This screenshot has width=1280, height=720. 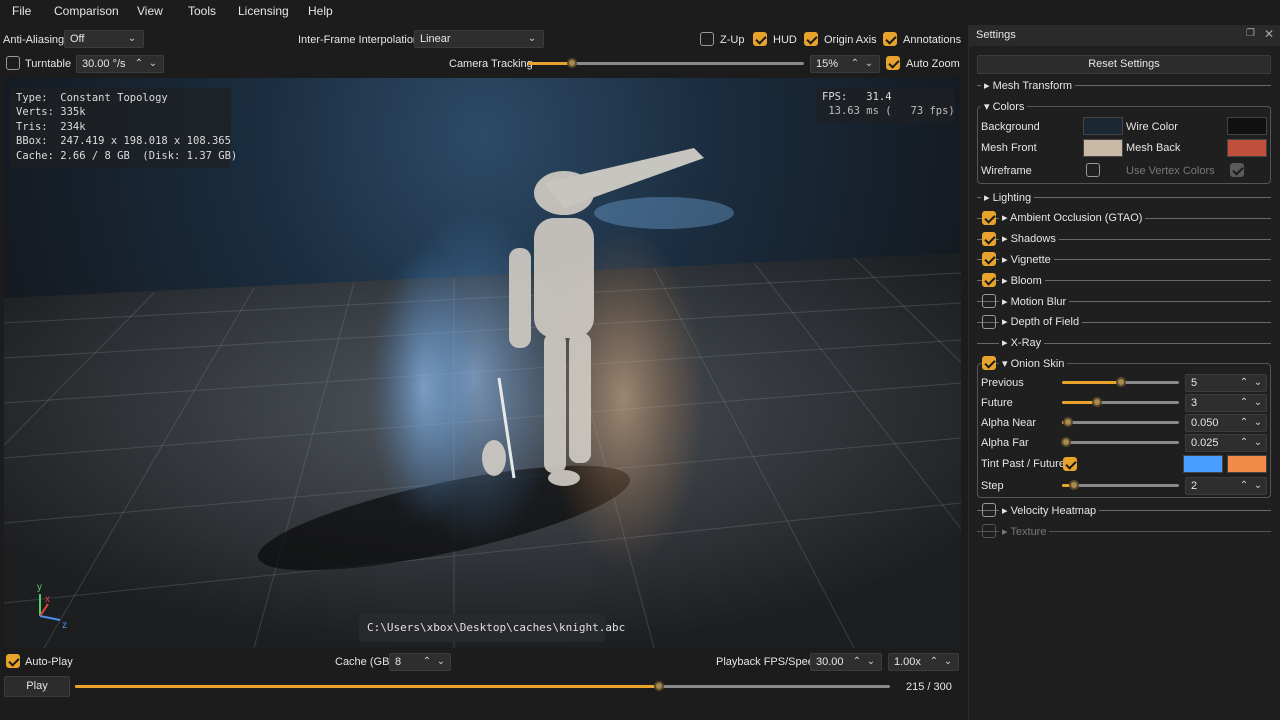 What do you see at coordinates (1028, 85) in the screenshot?
I see `mesh-transform-header: ▸ Mesh Transform` at bounding box center [1028, 85].